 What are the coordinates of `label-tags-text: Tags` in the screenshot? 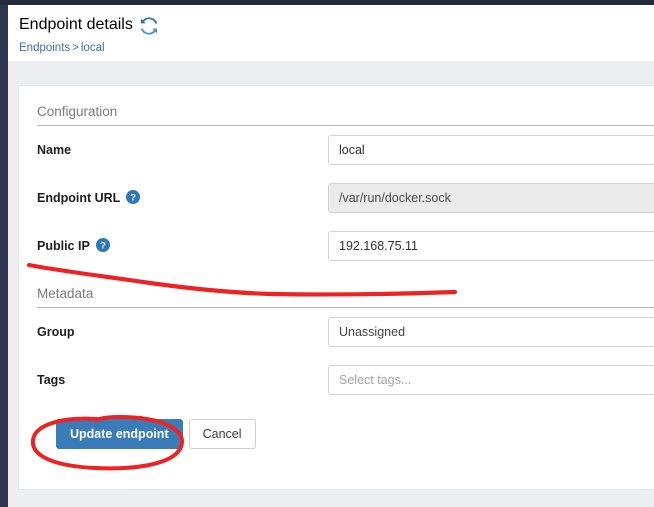 It's located at (51, 380).